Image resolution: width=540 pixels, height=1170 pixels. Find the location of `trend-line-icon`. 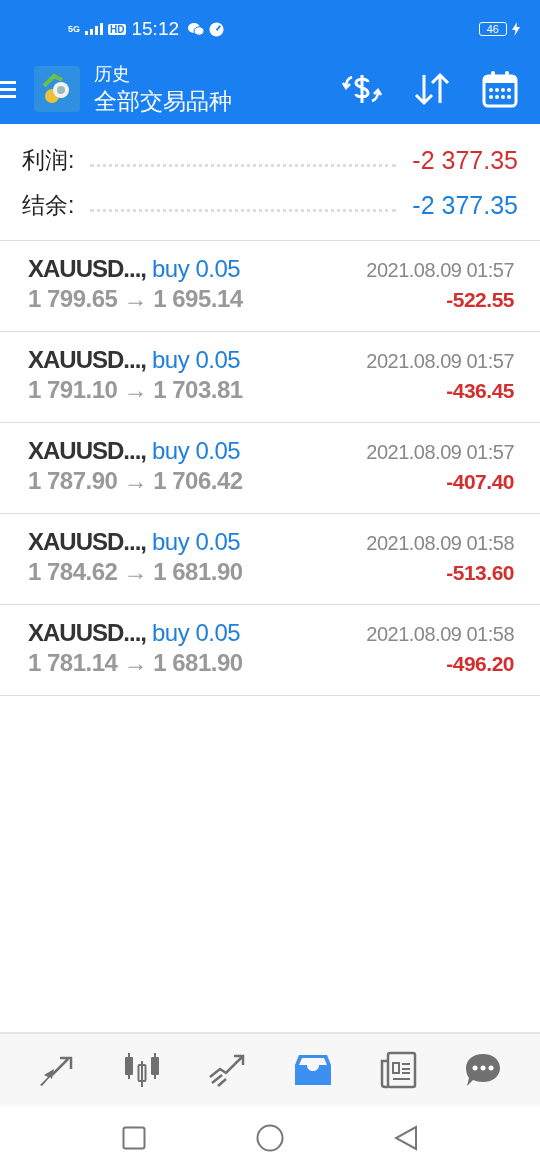

trend-line-icon is located at coordinates (227, 1070).